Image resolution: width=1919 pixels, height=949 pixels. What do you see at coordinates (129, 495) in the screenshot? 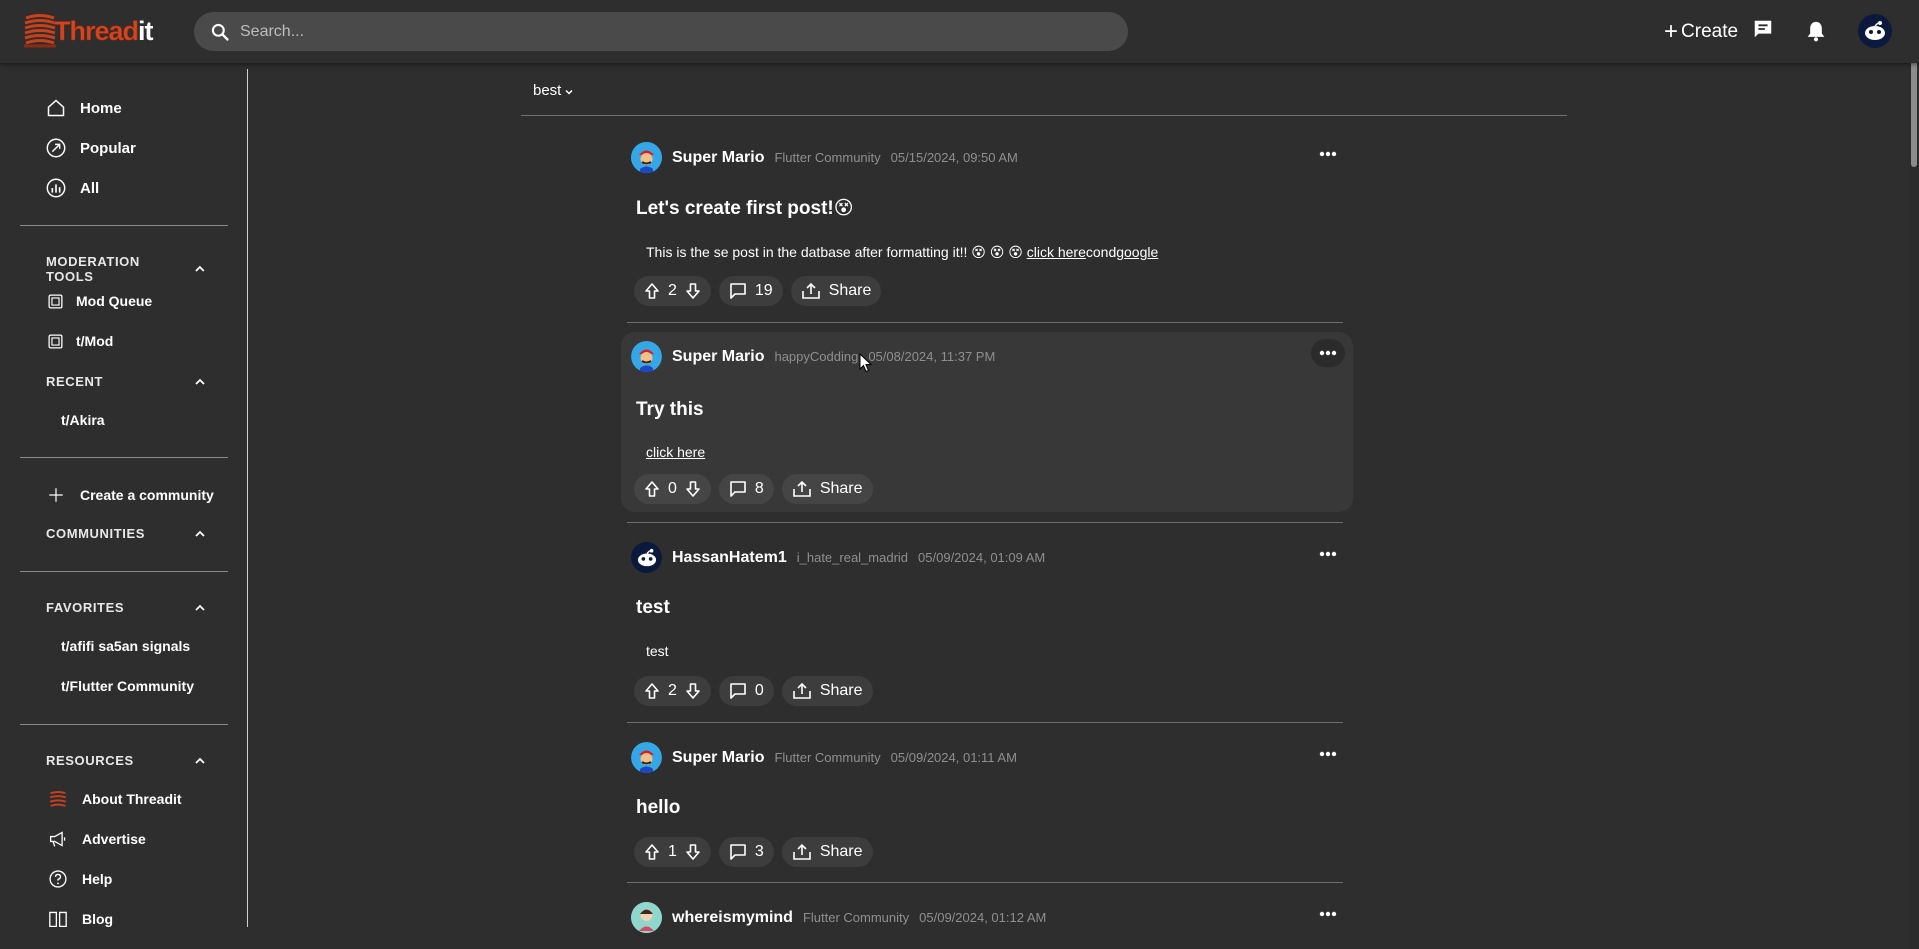
I see `create-community-button: Create a community` at bounding box center [129, 495].